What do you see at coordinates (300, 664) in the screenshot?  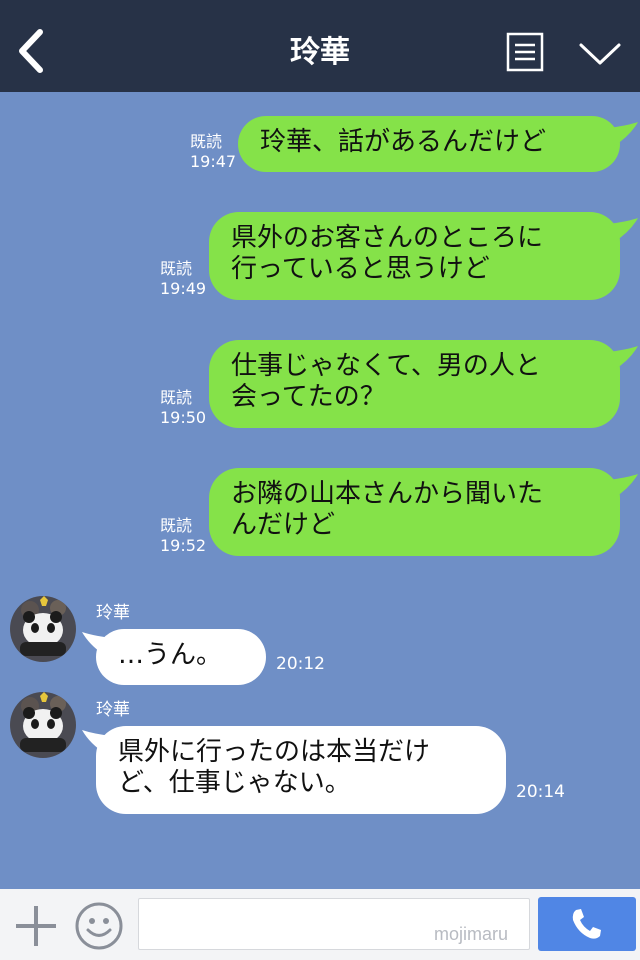 I see `message-time: 20:12` at bounding box center [300, 664].